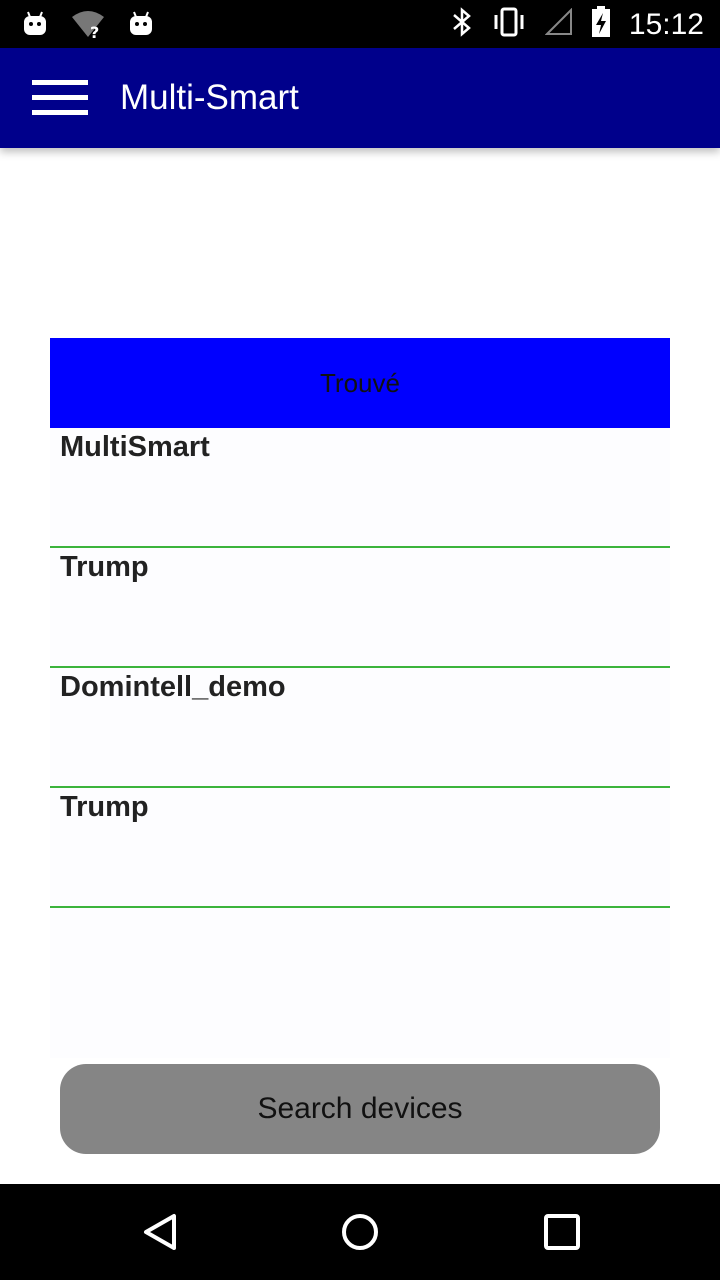 The image size is (720, 1280). Describe the element at coordinates (577, 24) in the screenshot. I see `system-icons: 15:12` at that location.